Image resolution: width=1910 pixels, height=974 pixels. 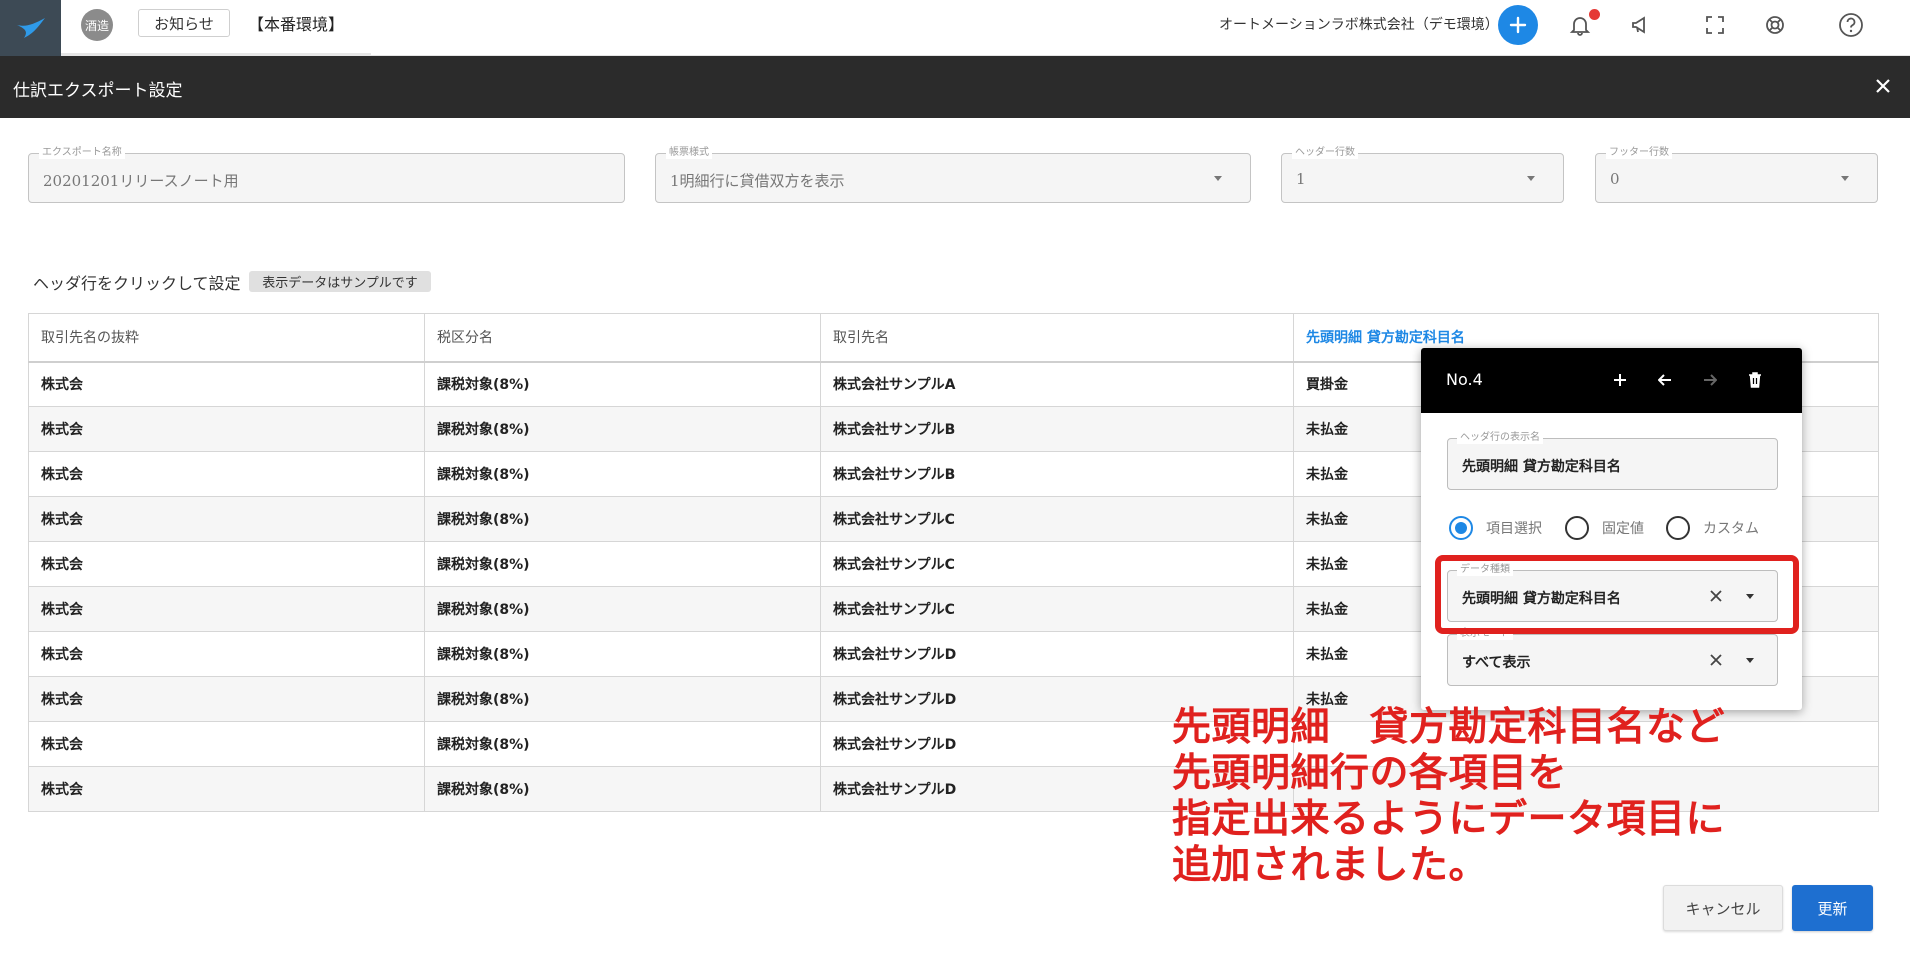 I want to click on radio-custom: カスタム, so click(x=1712, y=528).